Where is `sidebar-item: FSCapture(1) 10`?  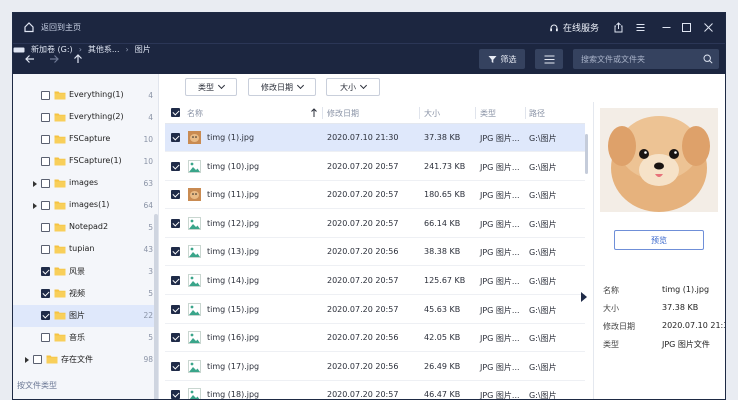
sidebar-item: FSCapture(1) 10 is located at coordinates (85, 162).